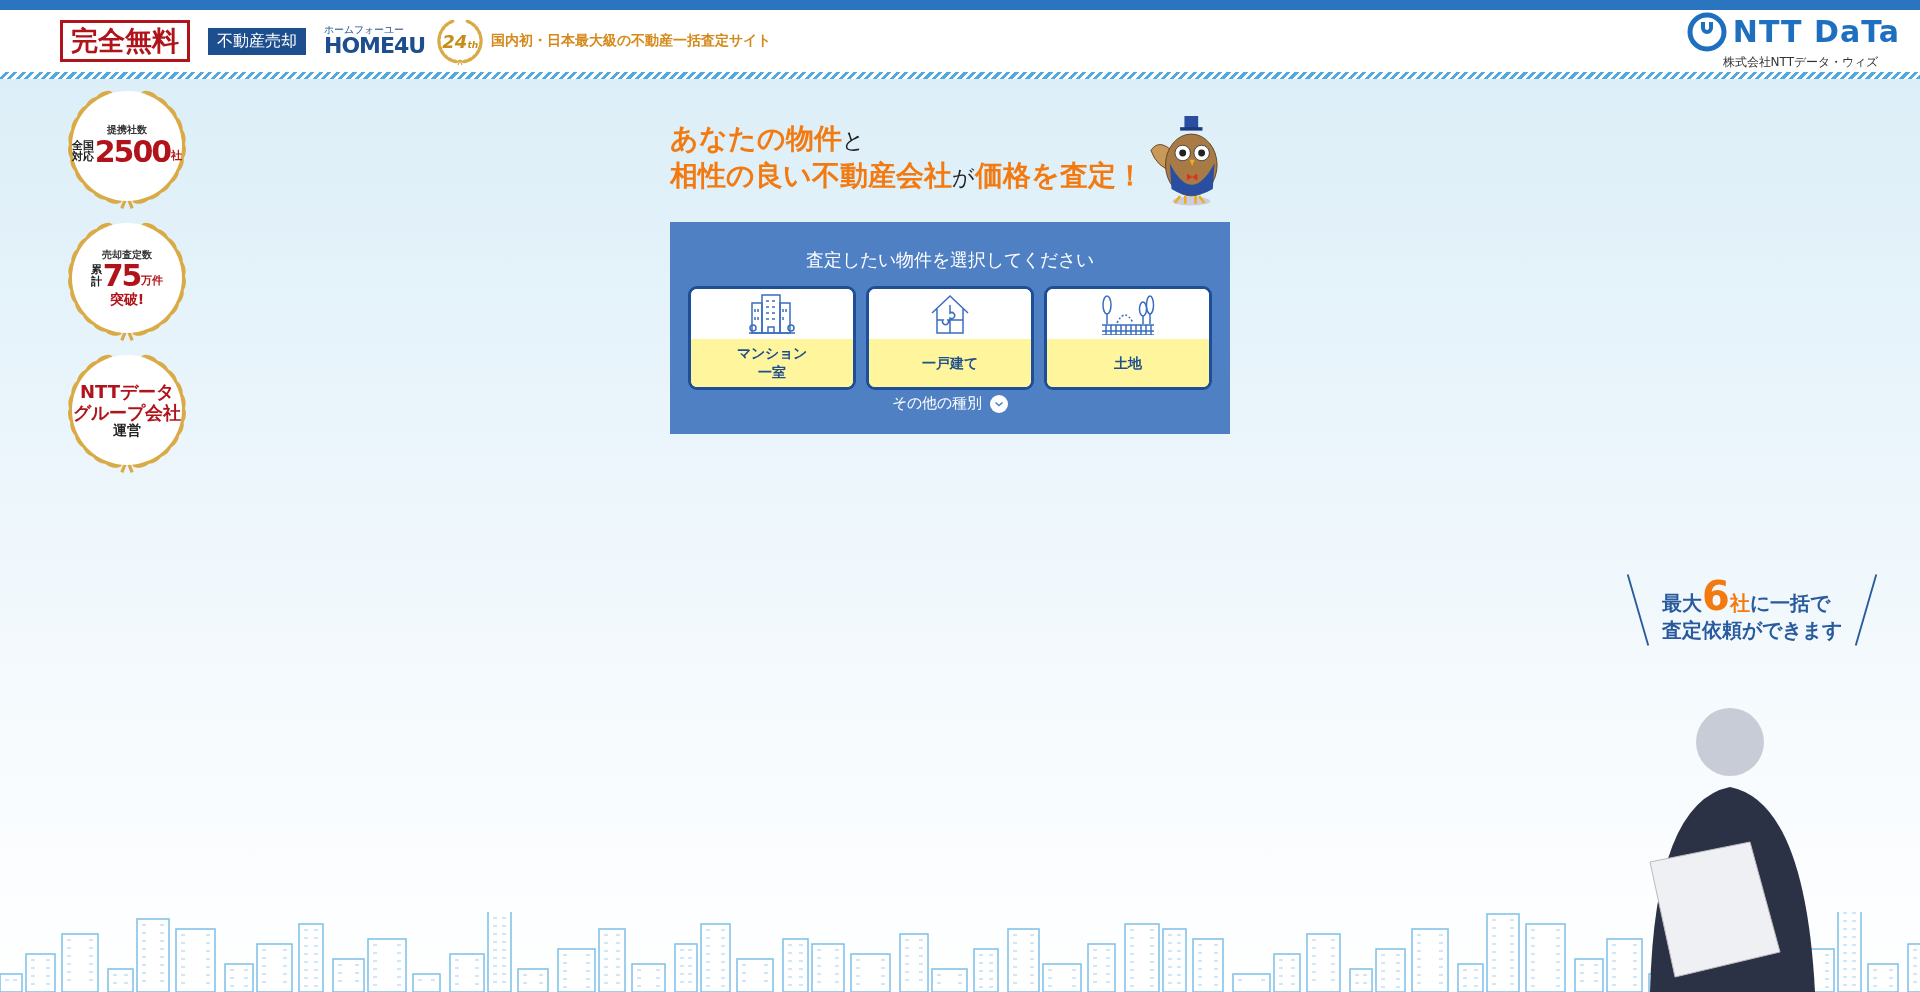 This screenshot has width=1920, height=992. I want to click on service-label: 不動産売却, so click(257, 41).